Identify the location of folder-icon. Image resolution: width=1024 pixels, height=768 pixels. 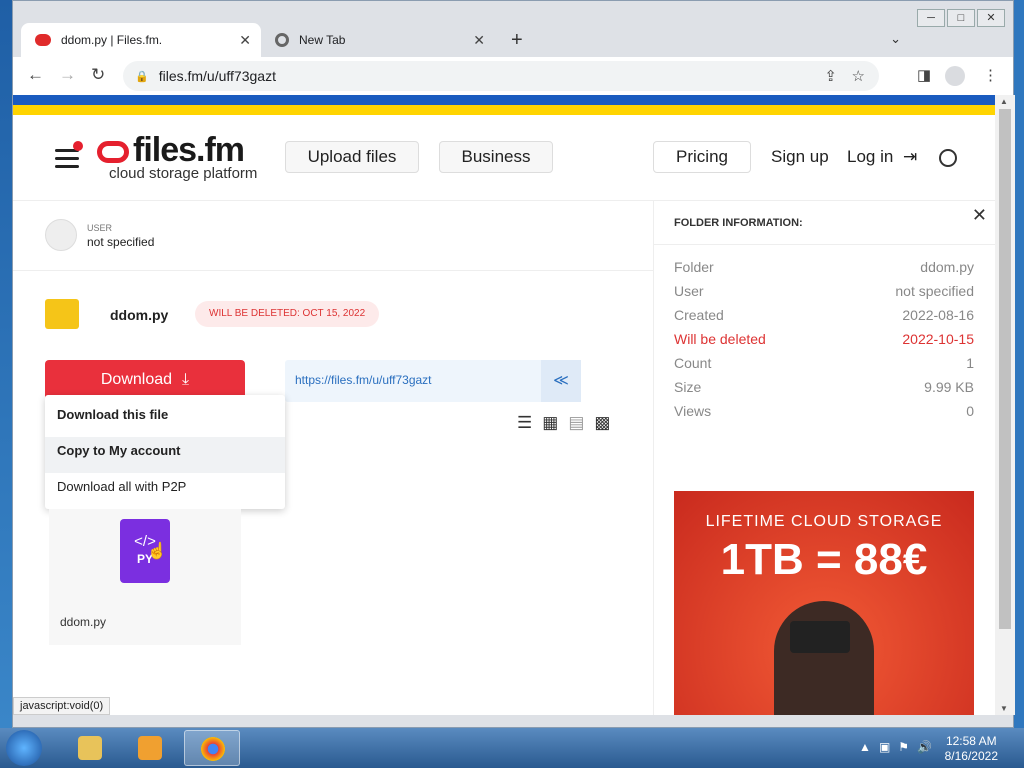
(62, 314).